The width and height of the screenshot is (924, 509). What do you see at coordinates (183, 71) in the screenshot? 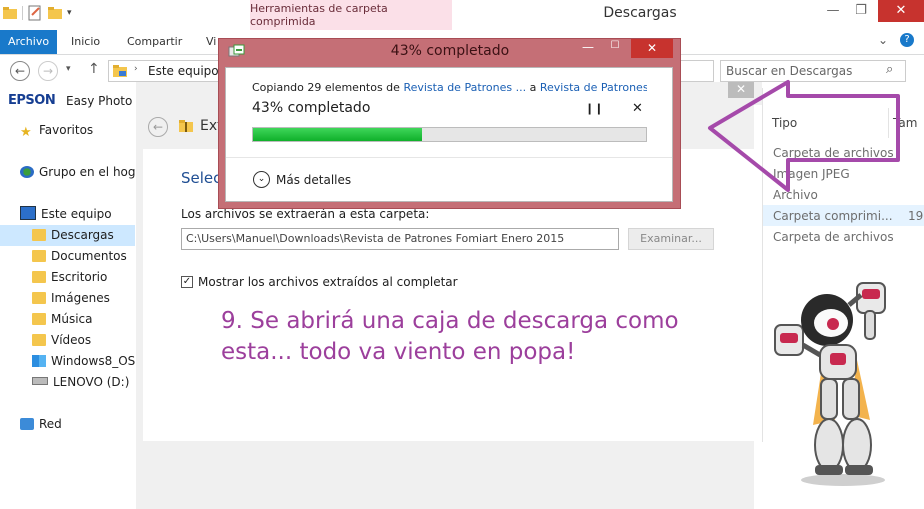
I see `address-path: Este equipo` at bounding box center [183, 71].